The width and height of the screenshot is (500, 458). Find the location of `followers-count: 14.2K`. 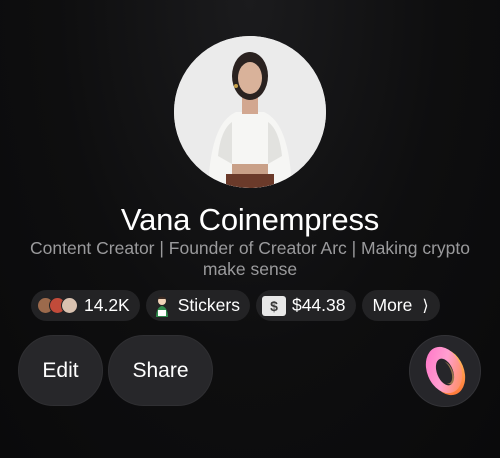

followers-count: 14.2K is located at coordinates (107, 305).